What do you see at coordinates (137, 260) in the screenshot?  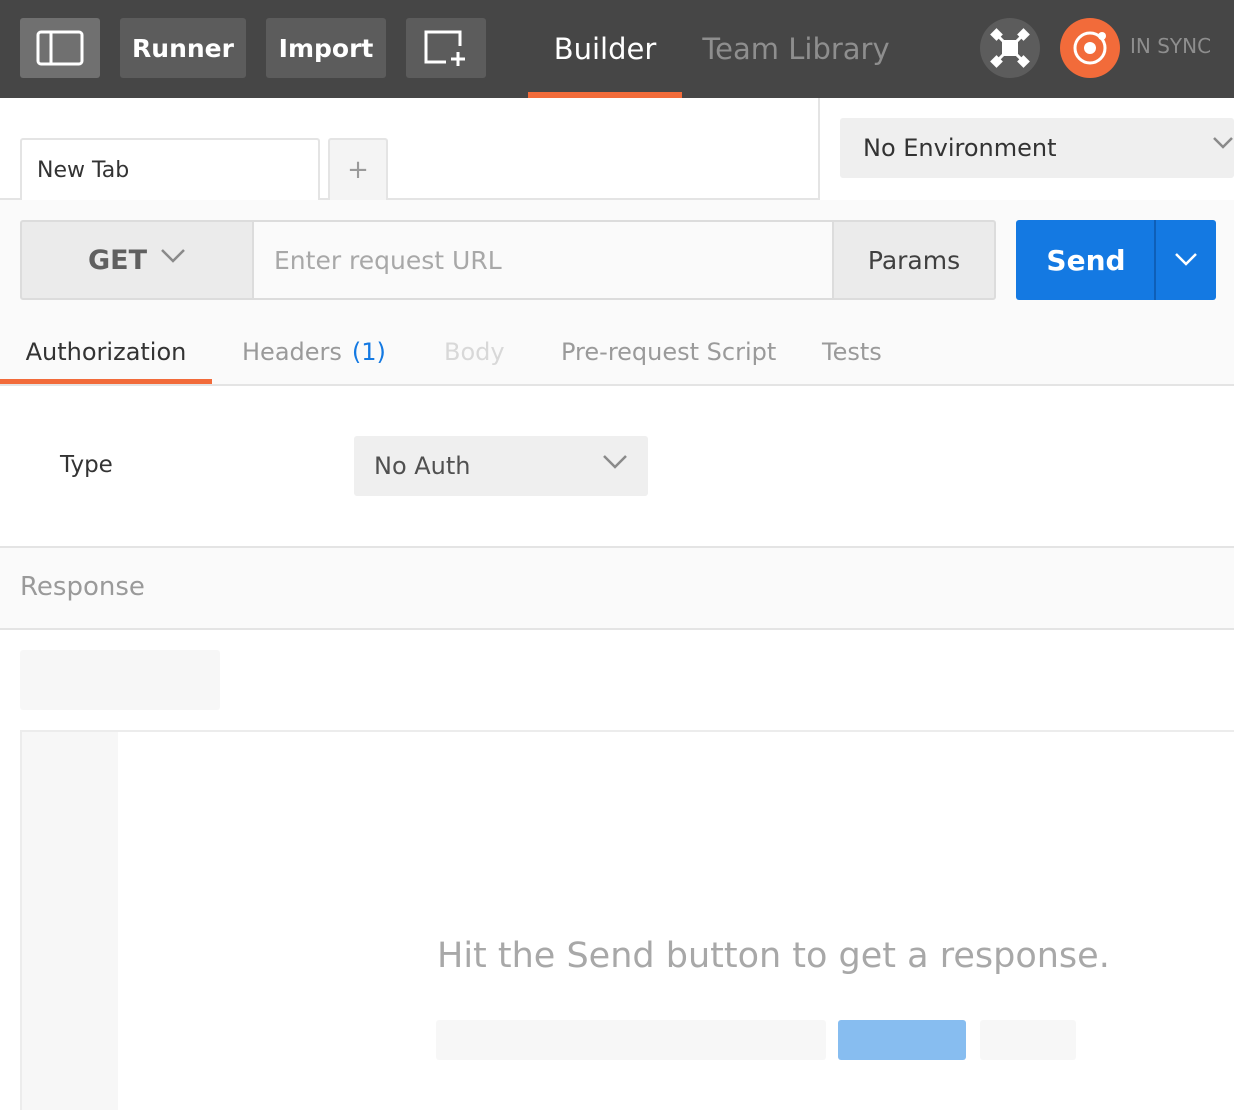 I see `method-select: GET` at bounding box center [137, 260].